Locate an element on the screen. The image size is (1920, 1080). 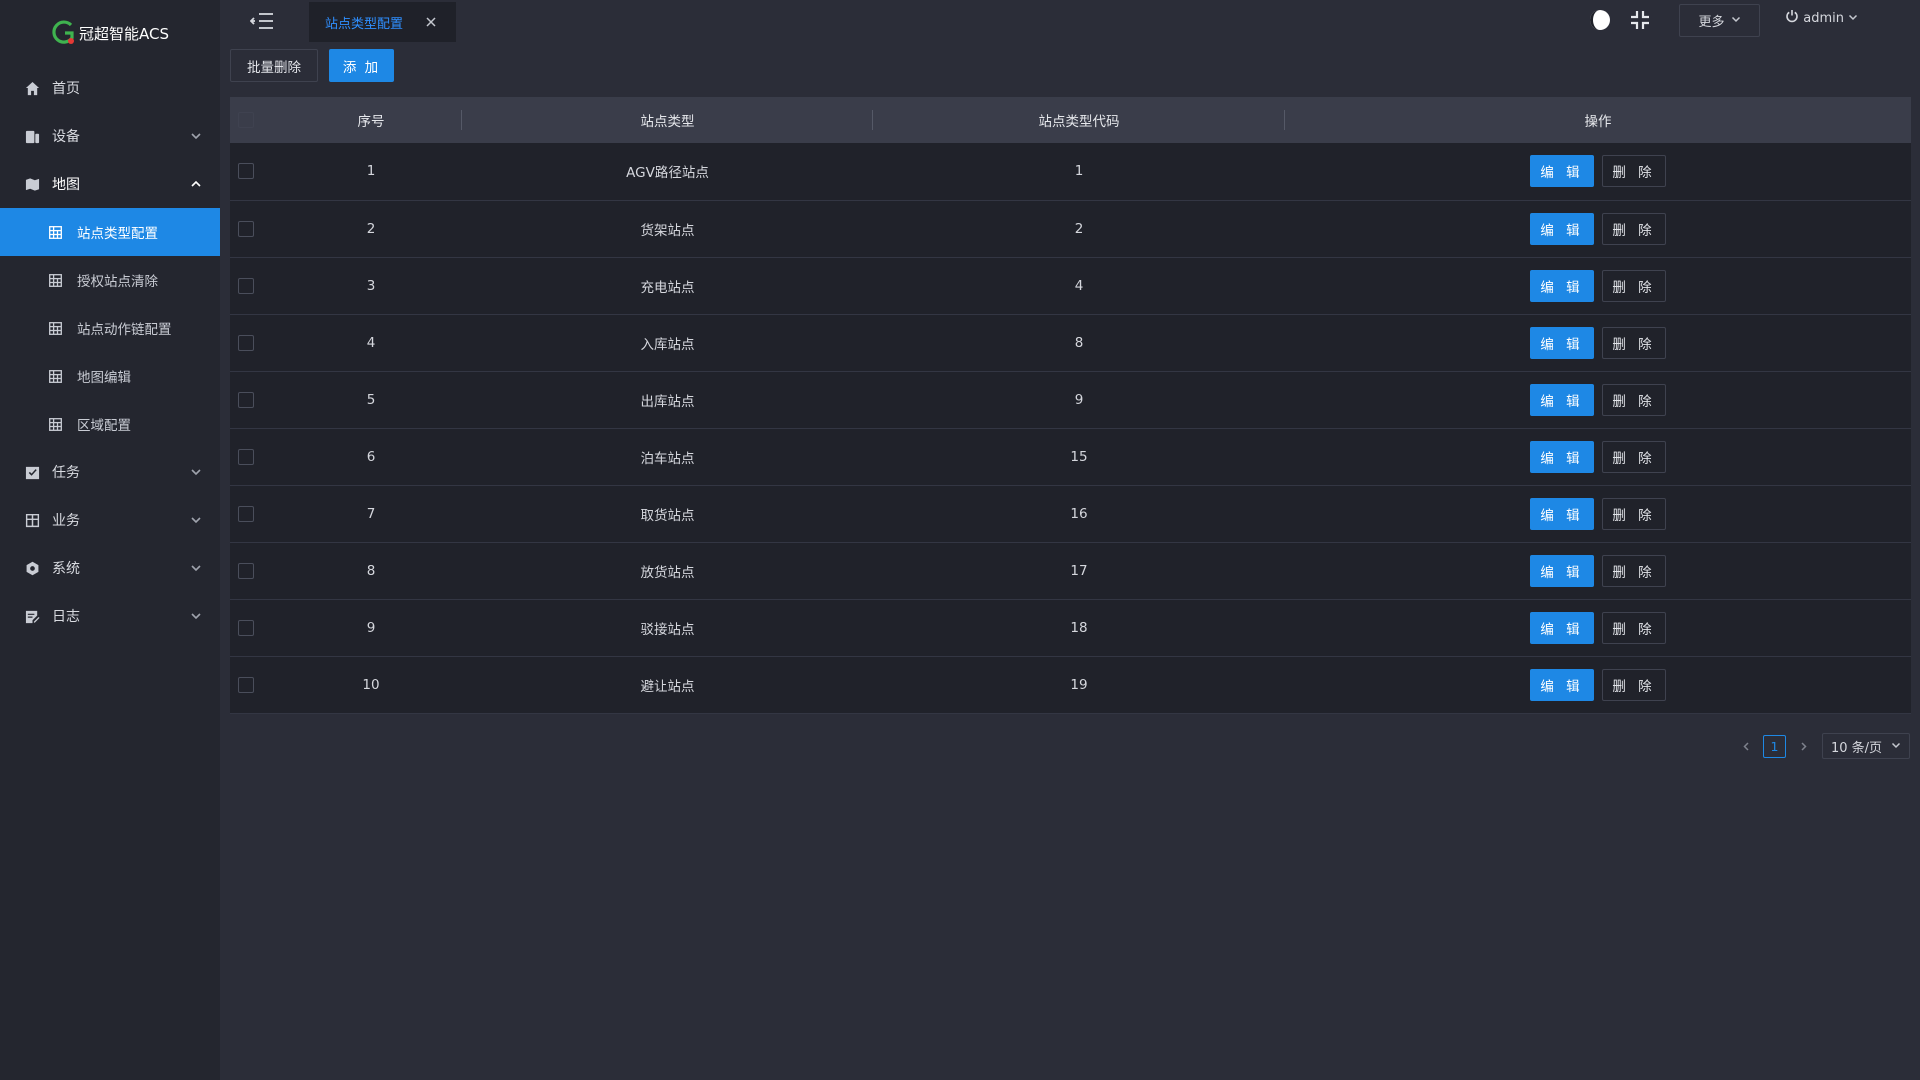
next-page-icon is located at coordinates (1803, 746).